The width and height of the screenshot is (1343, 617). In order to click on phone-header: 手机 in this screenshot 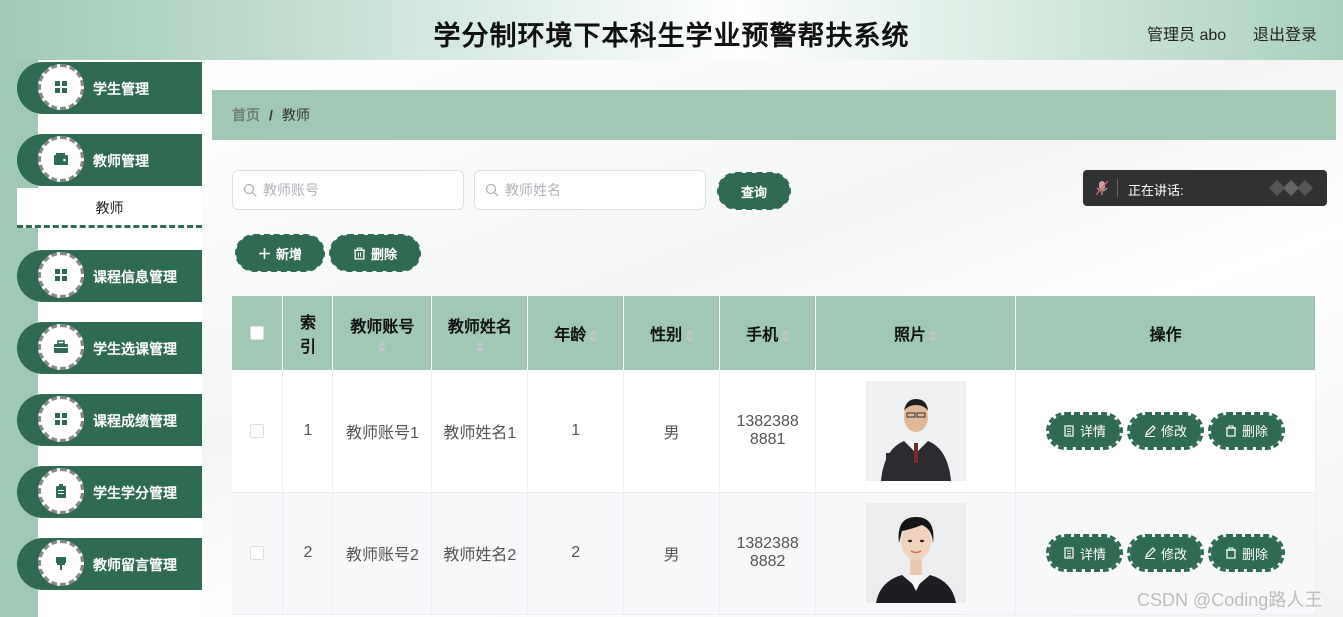, I will do `click(768, 333)`.